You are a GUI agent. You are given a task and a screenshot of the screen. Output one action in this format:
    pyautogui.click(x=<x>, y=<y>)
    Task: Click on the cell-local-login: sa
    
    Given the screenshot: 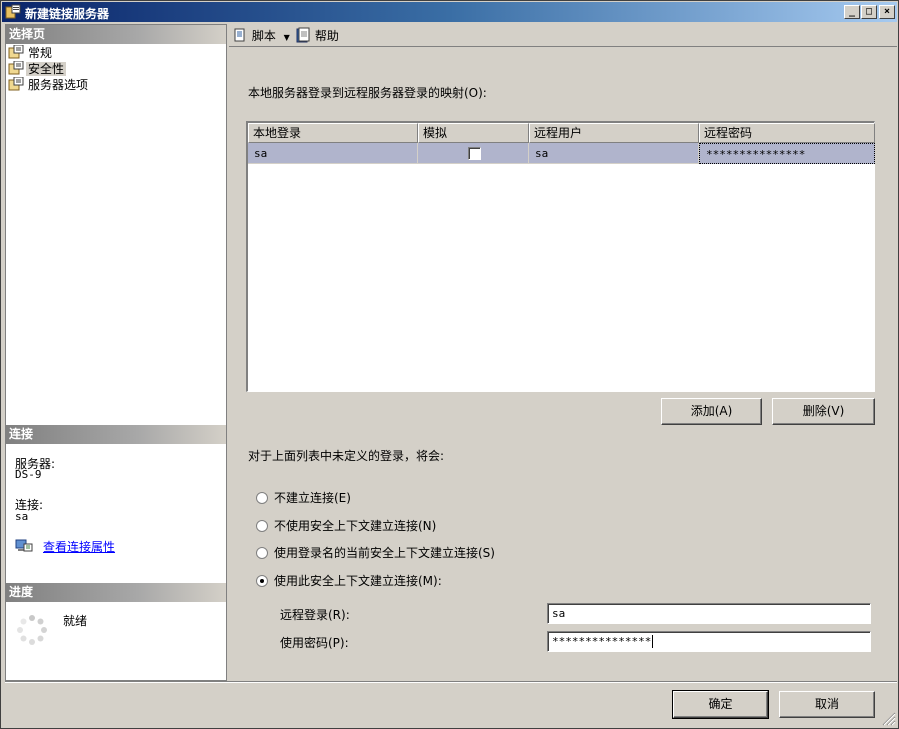 What is the action you would take?
    pyautogui.click(x=333, y=153)
    